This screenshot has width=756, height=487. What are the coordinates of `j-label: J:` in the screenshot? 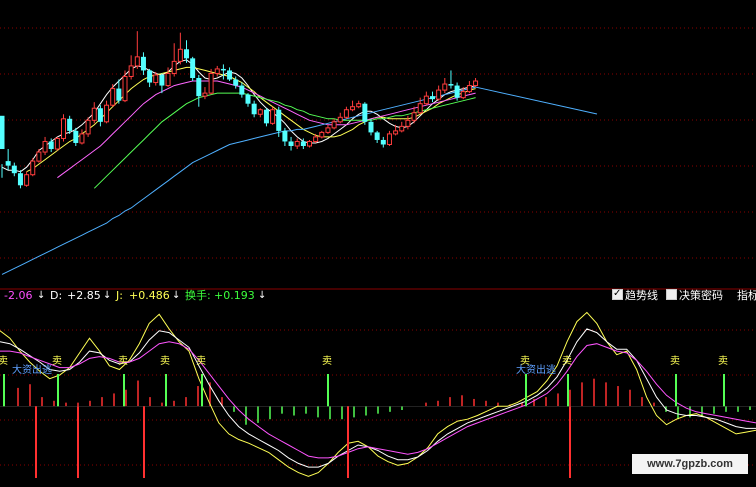 It's located at (119, 295).